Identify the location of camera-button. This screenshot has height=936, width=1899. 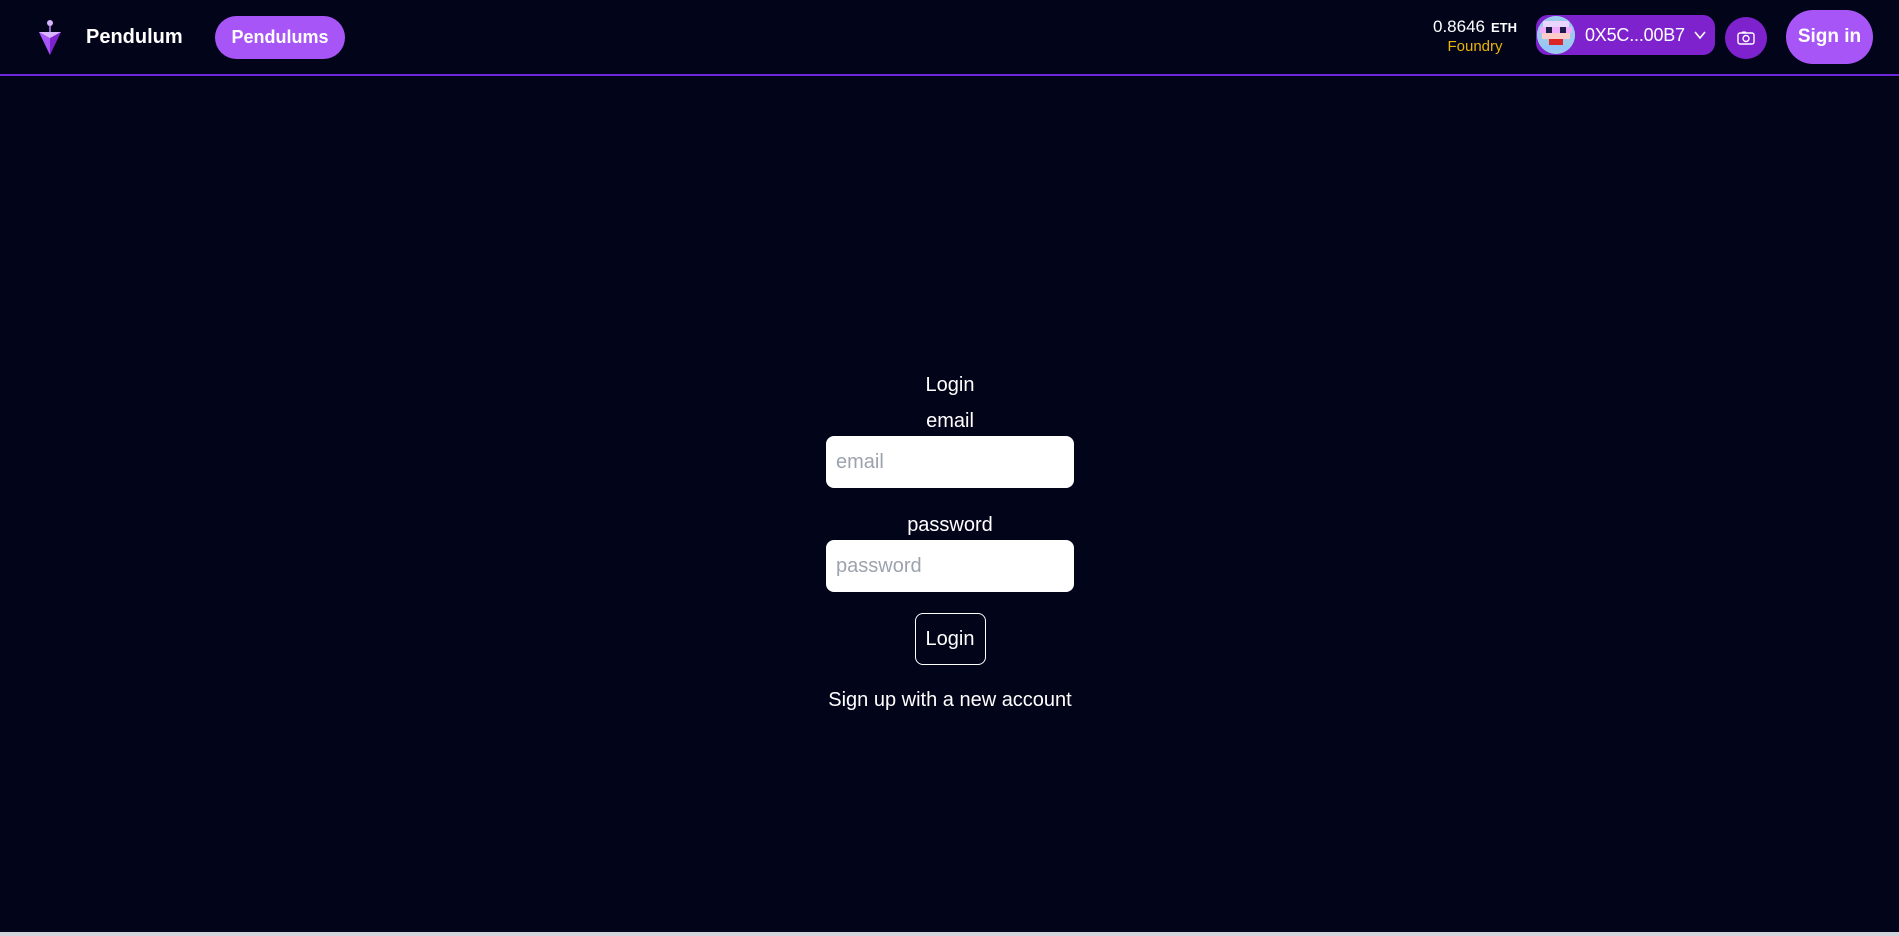
(1746, 38).